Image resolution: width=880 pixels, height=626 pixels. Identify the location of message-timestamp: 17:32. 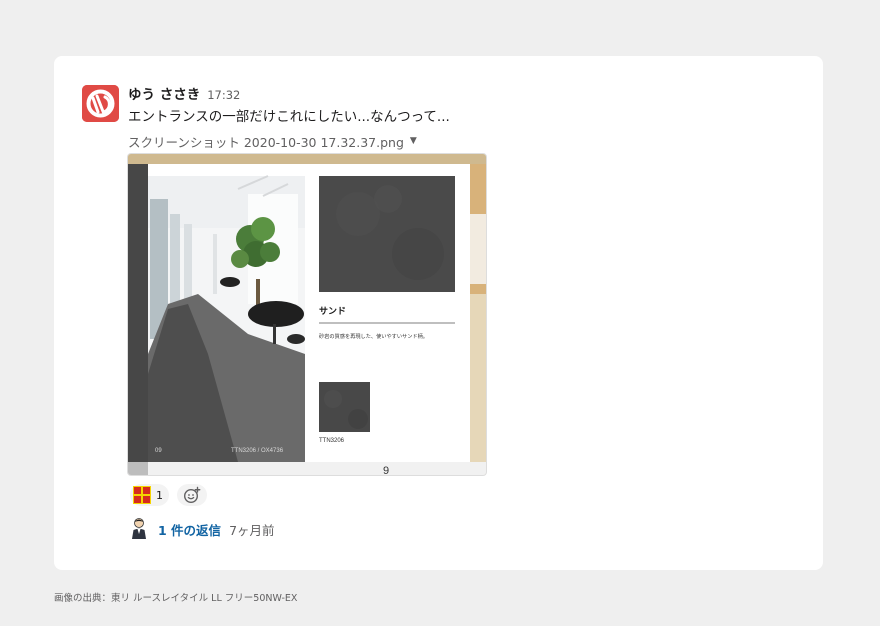
(223, 95).